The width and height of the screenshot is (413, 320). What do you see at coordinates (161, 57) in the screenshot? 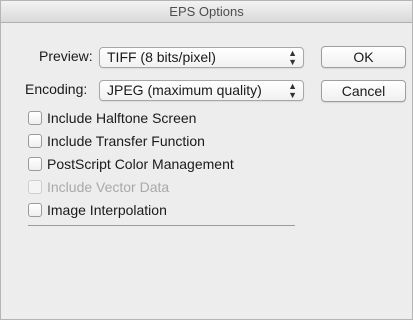
I see `preview-value: TIFF (8 bits/pixel)` at bounding box center [161, 57].